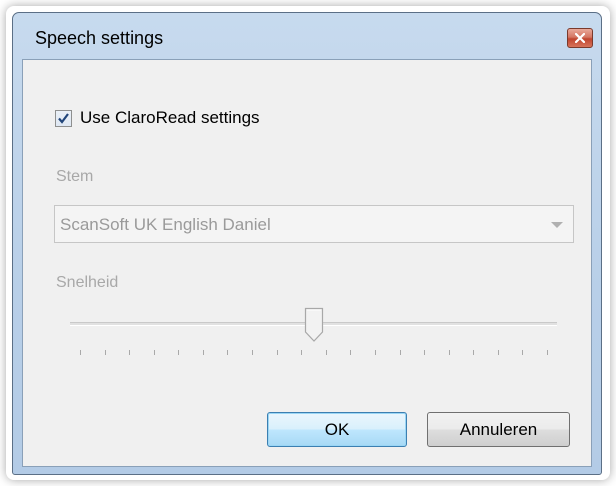  Describe the element at coordinates (165, 224) in the screenshot. I see `voice-selected-value: ScanSoft UK English Daniel` at that location.